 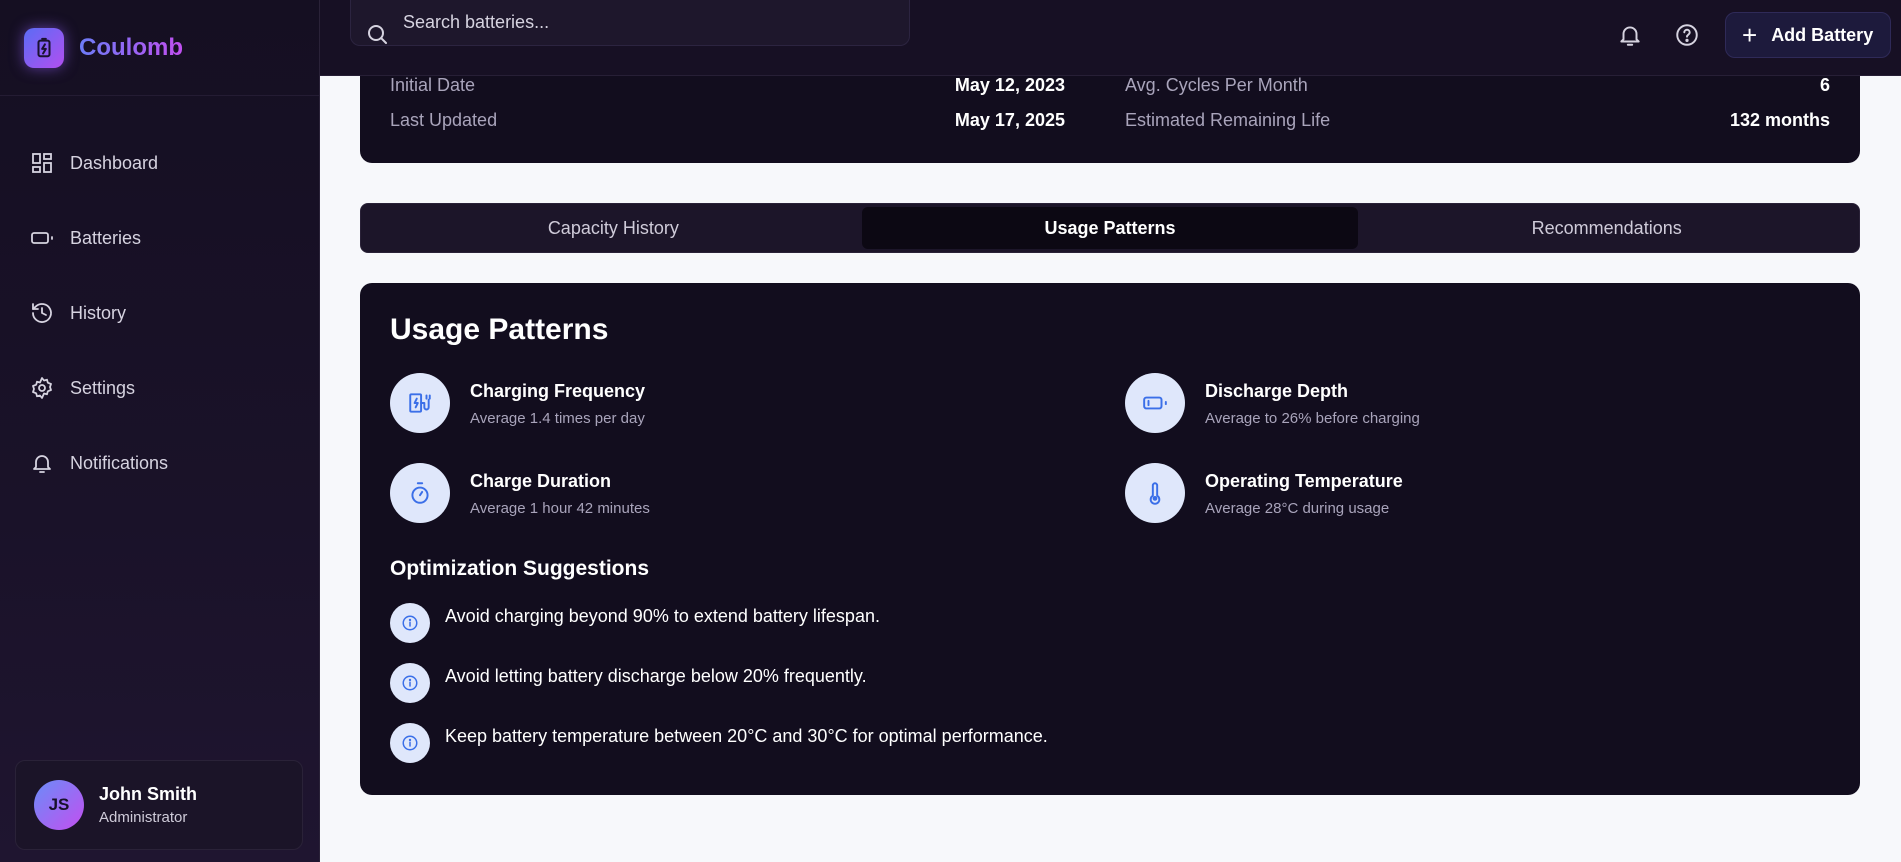 I want to click on plus-icon: +, so click(x=1750, y=35).